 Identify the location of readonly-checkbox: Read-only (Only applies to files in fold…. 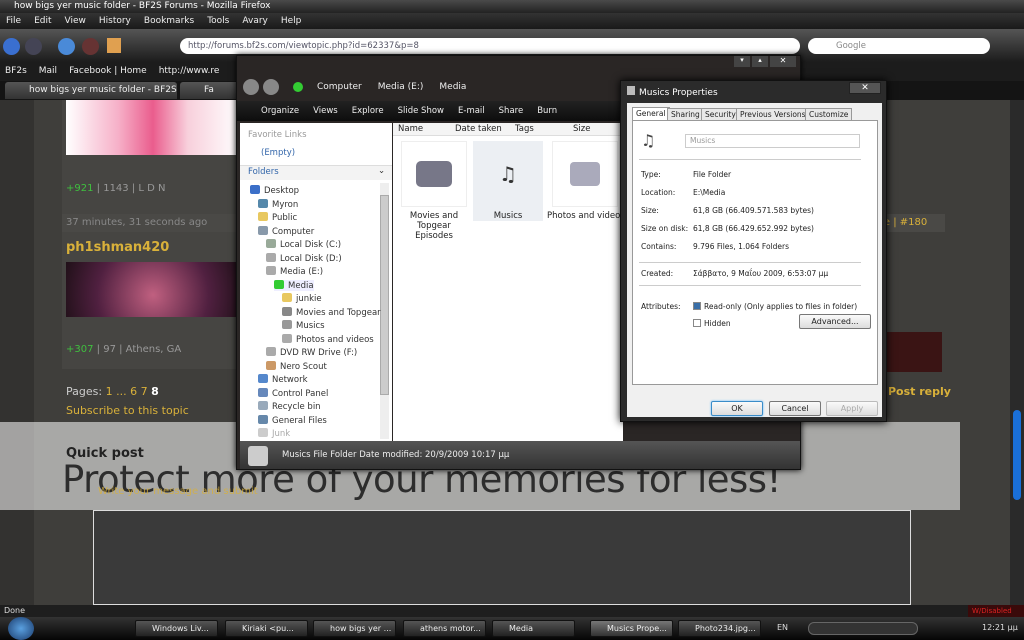
(775, 306).